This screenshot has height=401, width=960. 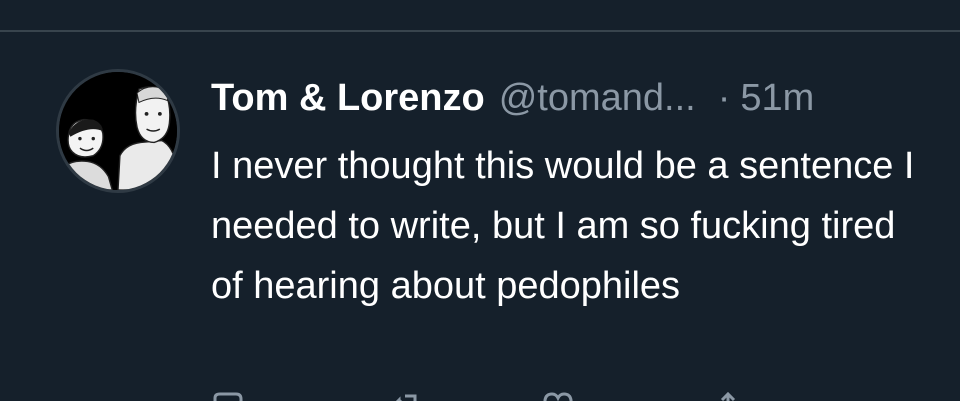 I want to click on avatar-cartoon-icon, so click(x=118, y=131).